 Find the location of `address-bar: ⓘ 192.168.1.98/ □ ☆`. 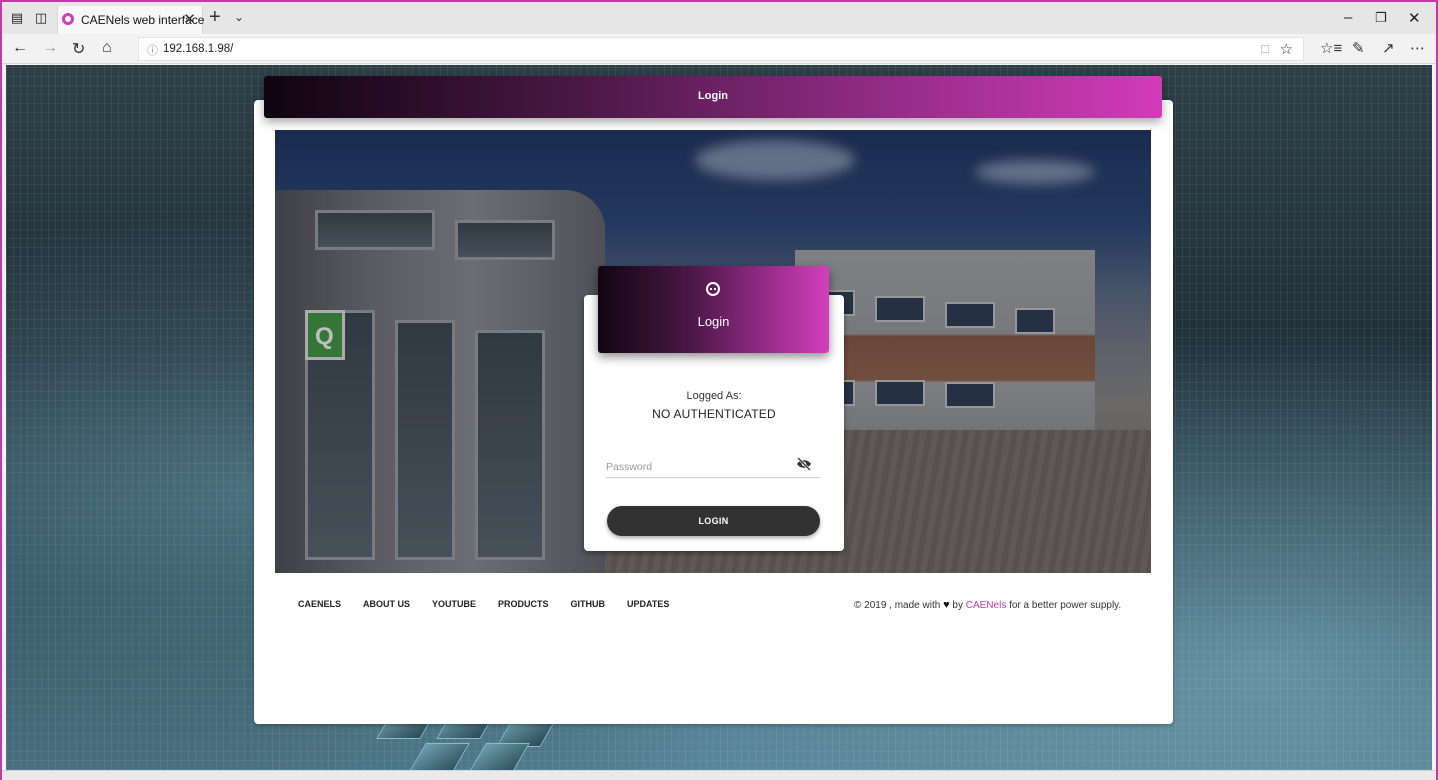

address-bar: ⓘ 192.168.1.98/ □ ☆ is located at coordinates (721, 49).